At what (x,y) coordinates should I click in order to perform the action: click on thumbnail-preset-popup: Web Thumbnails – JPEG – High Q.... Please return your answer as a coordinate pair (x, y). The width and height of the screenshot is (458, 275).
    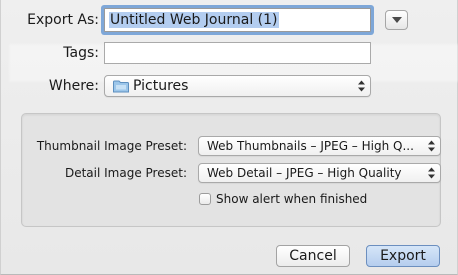
    Looking at the image, I should click on (319, 146).